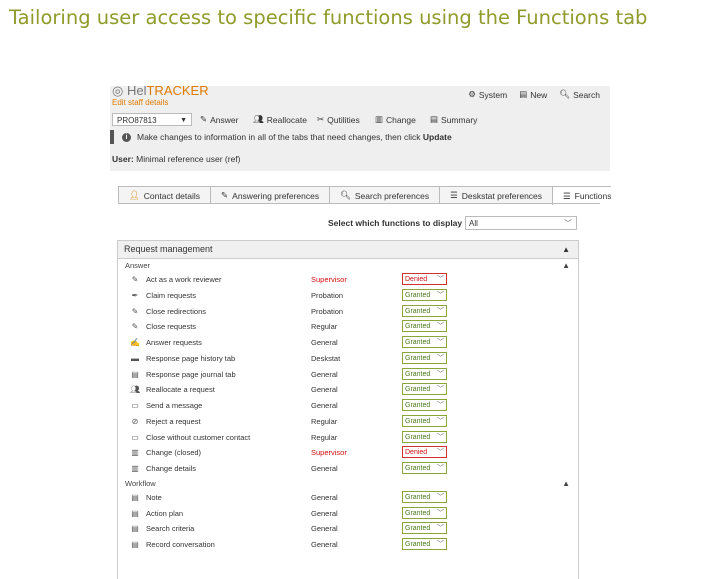  Describe the element at coordinates (453, 119) in the screenshot. I see `summary-button: ▤ Summary` at that location.